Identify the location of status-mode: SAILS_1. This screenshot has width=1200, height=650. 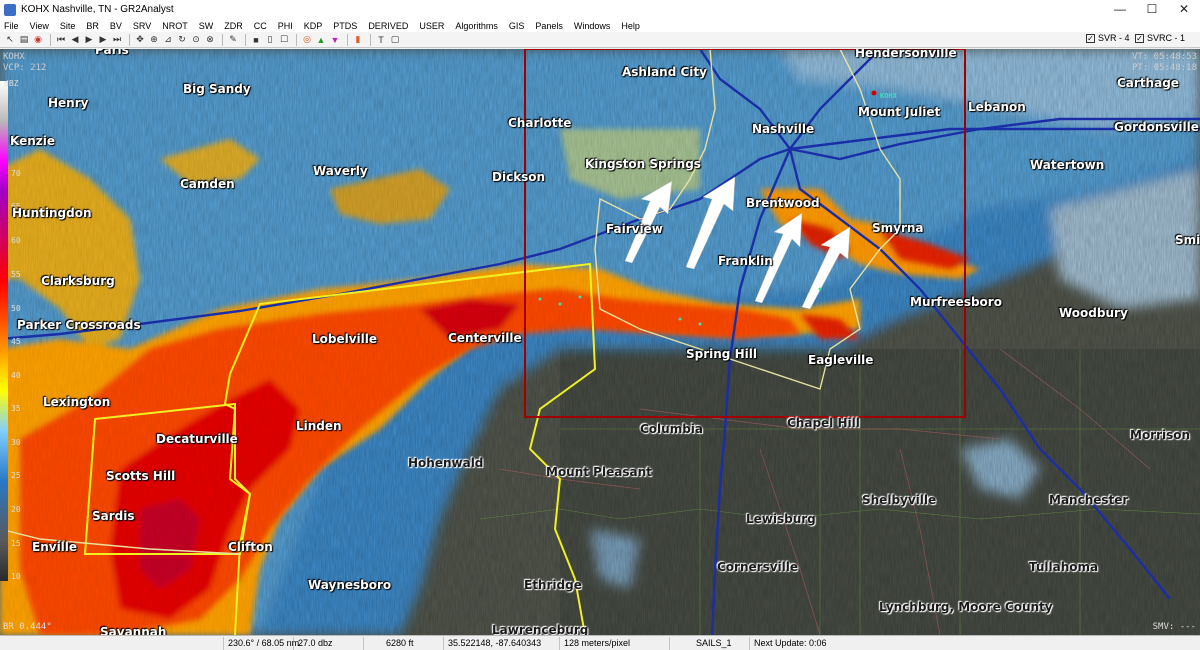
(710, 643).